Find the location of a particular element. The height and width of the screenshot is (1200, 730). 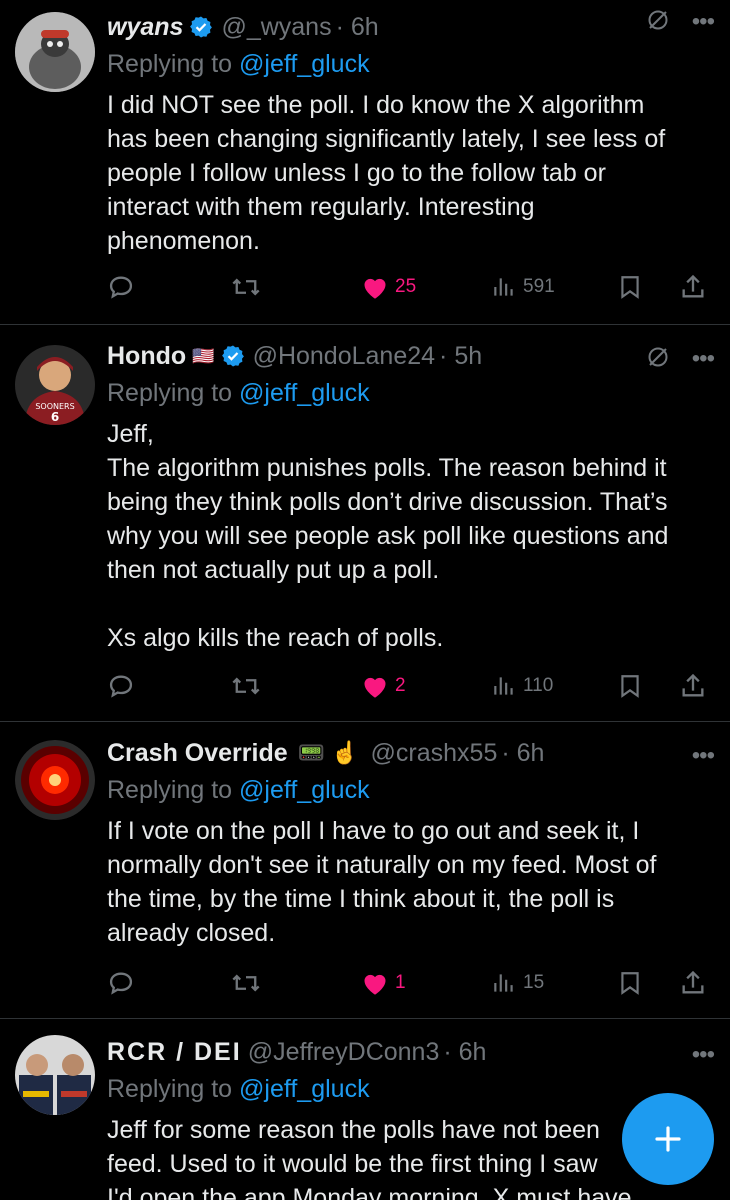

tweet-header: Hondo 🇺🇸 @HondoLane24 · 5h is located at coordinates (410, 356).